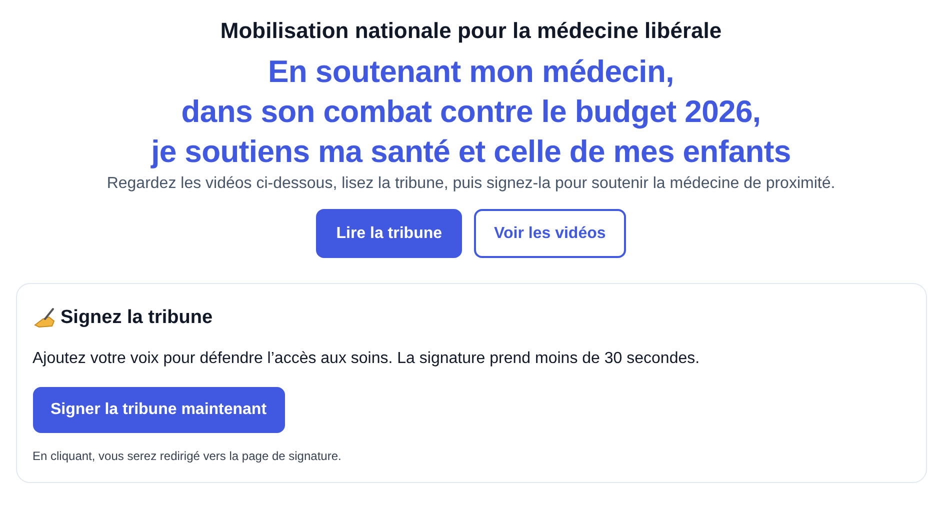  Describe the element at coordinates (471, 152) in the screenshot. I see `headline-line: je soutiens ma santé et celle de mes enfants` at that location.